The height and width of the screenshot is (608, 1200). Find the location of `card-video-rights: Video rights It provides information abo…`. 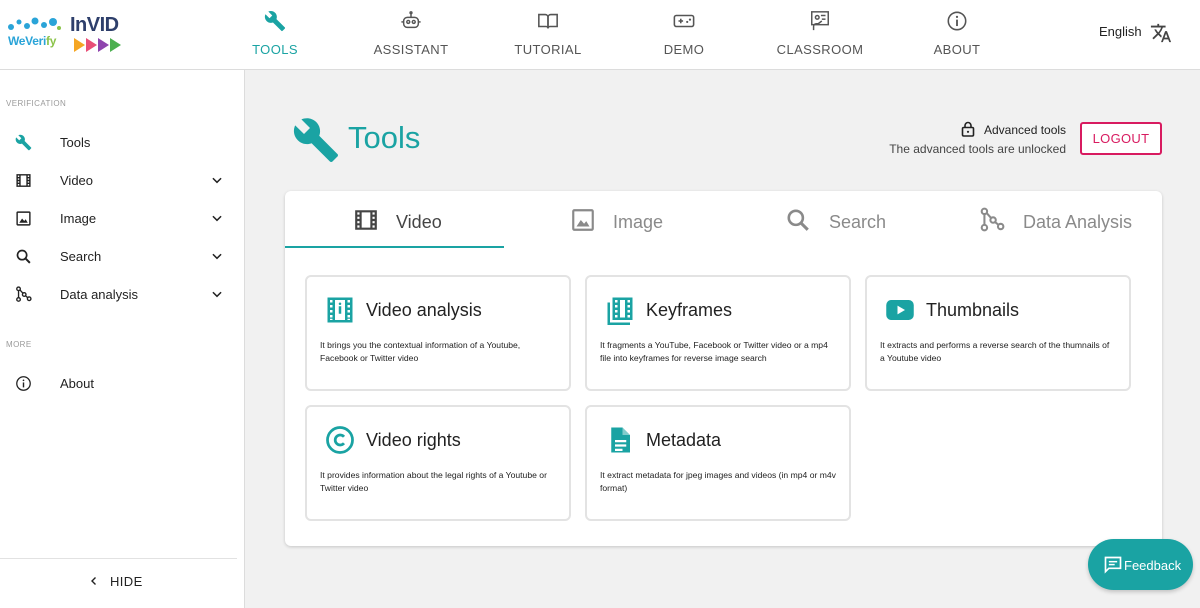

card-video-rights: Video rights It provides information abo… is located at coordinates (438, 463).